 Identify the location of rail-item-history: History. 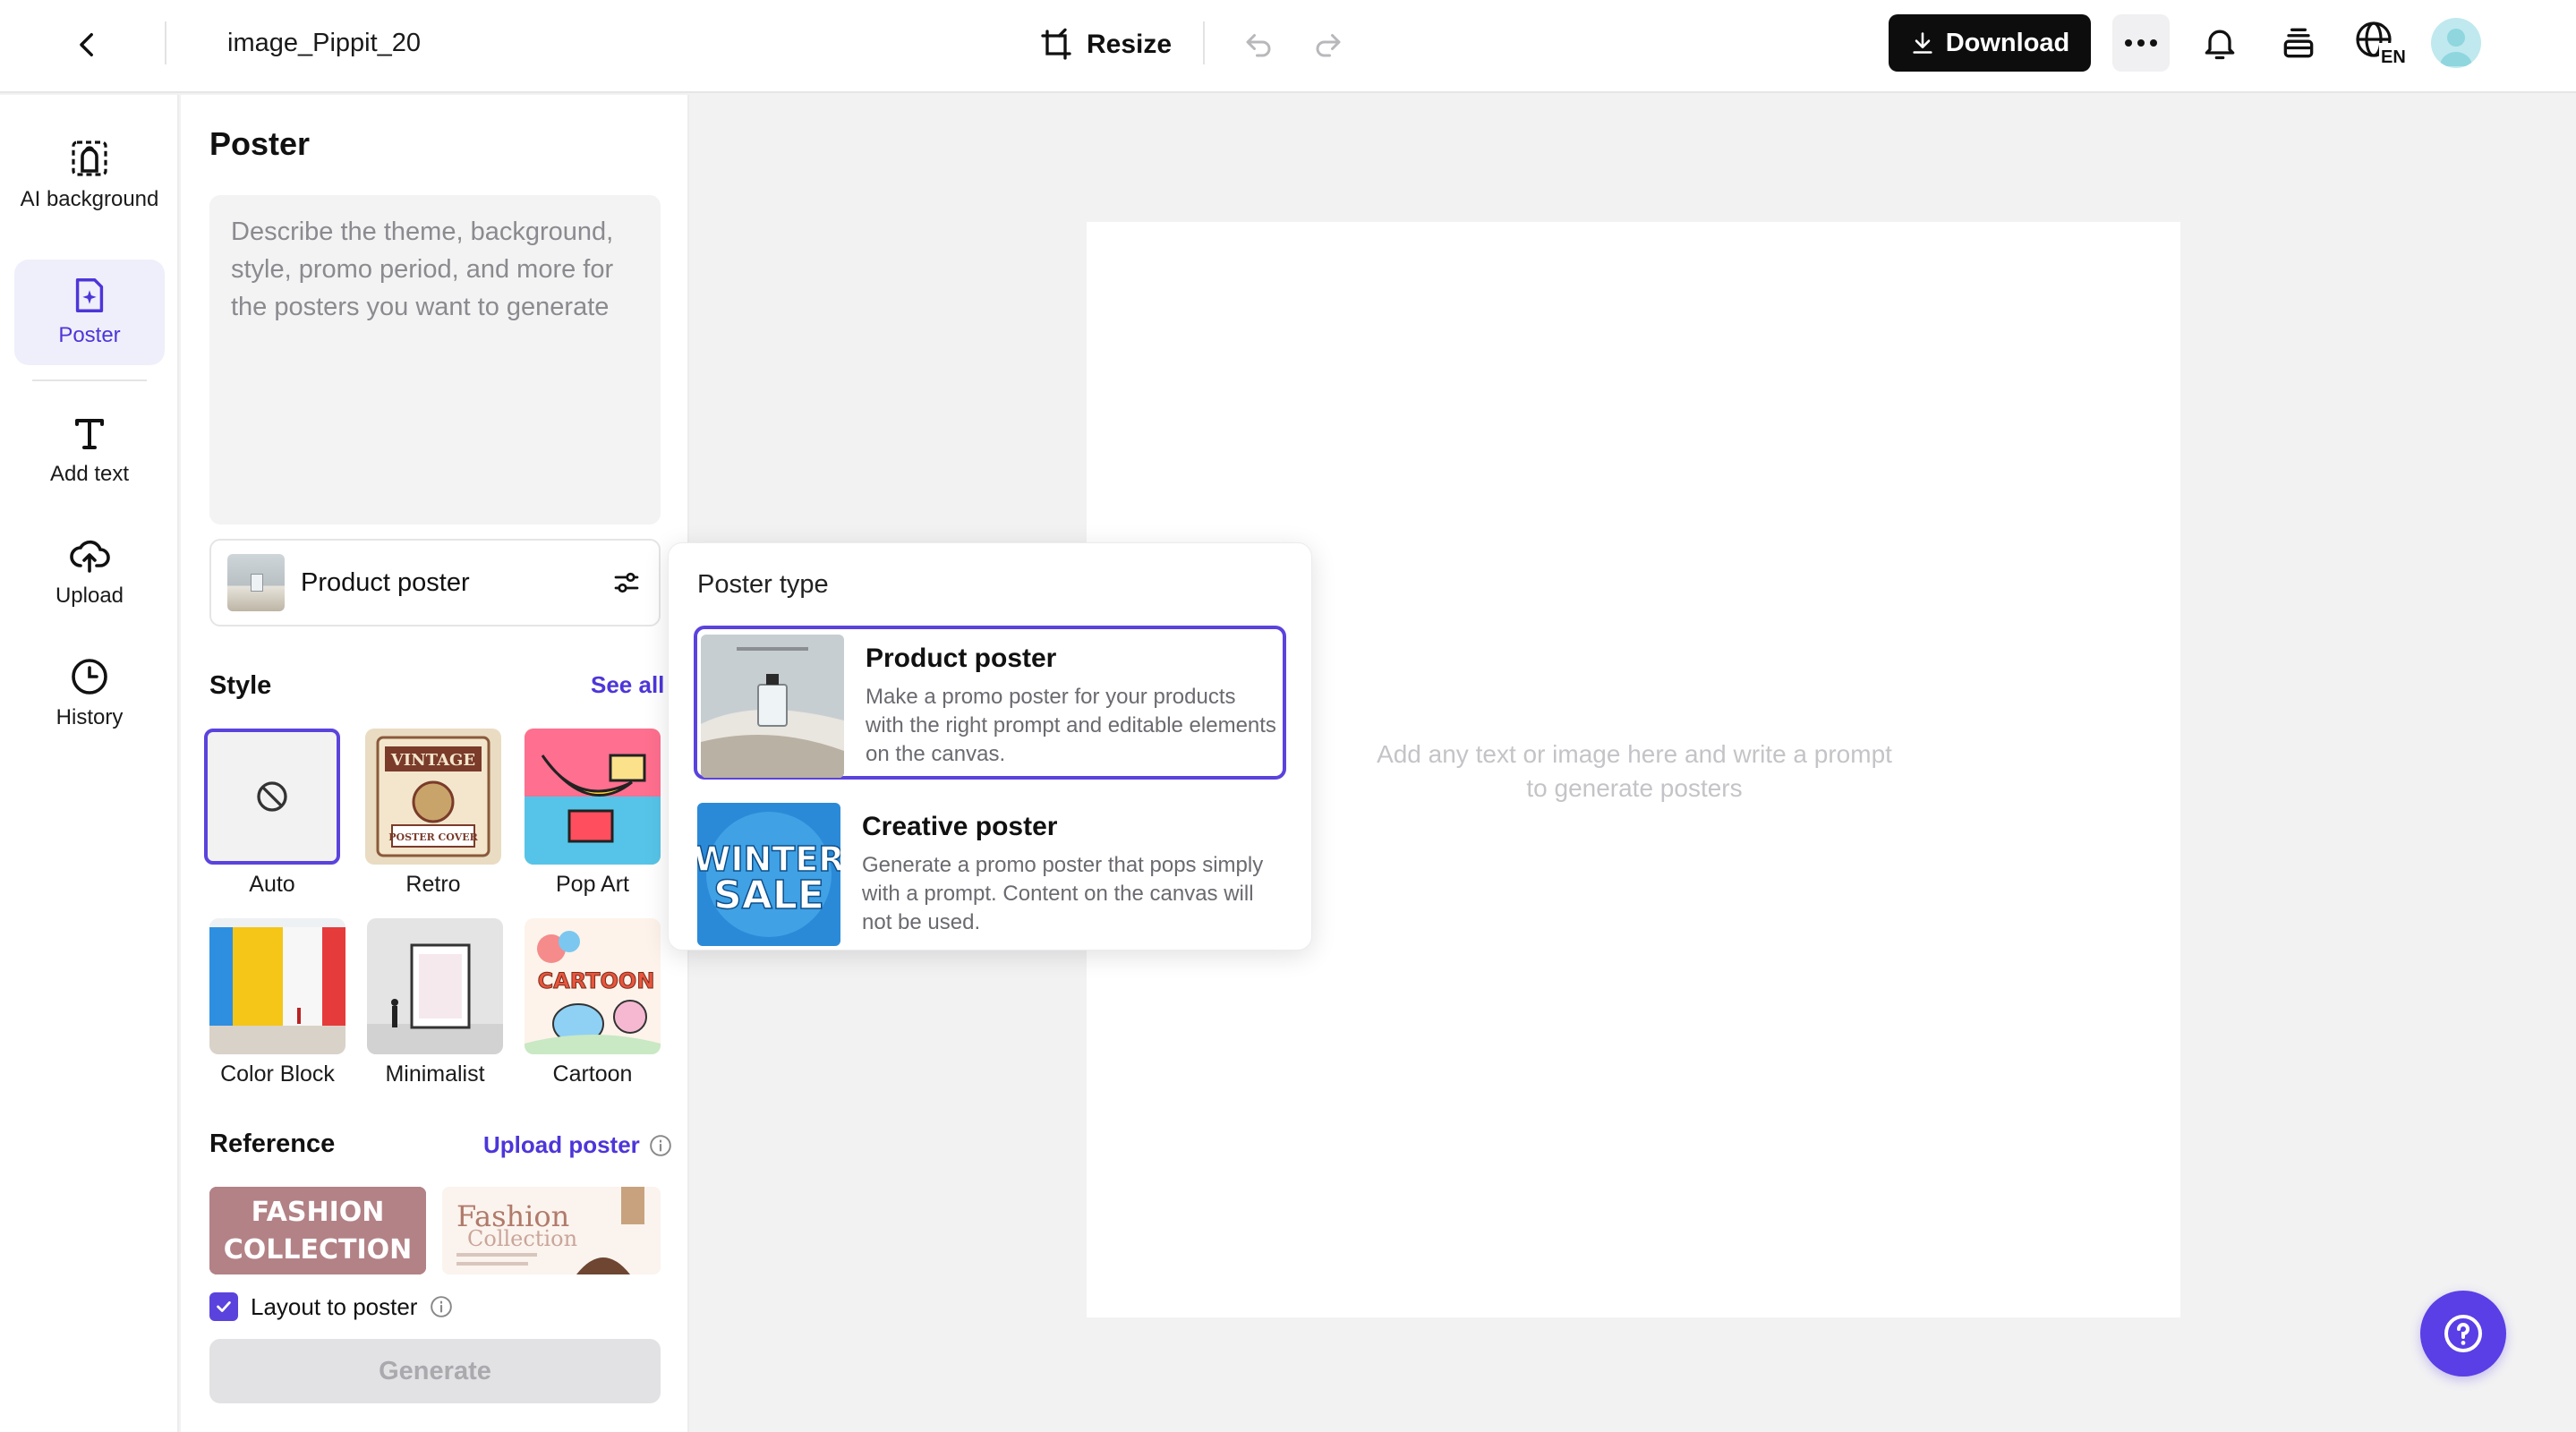
(89, 694).